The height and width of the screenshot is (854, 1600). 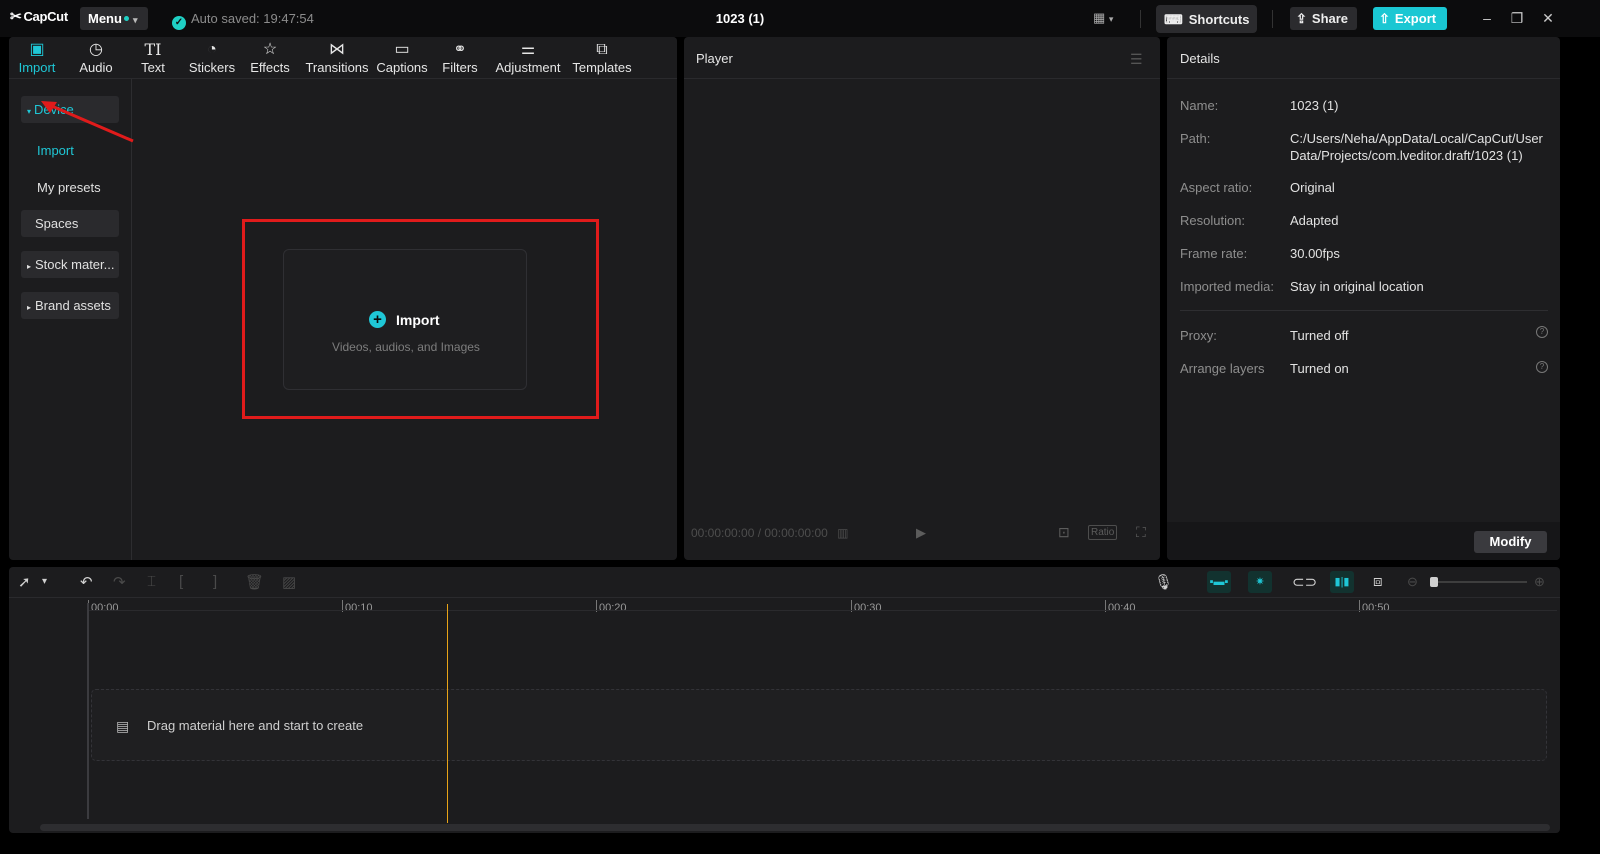 I want to click on zoom-slider-track, so click(x=1481, y=582).